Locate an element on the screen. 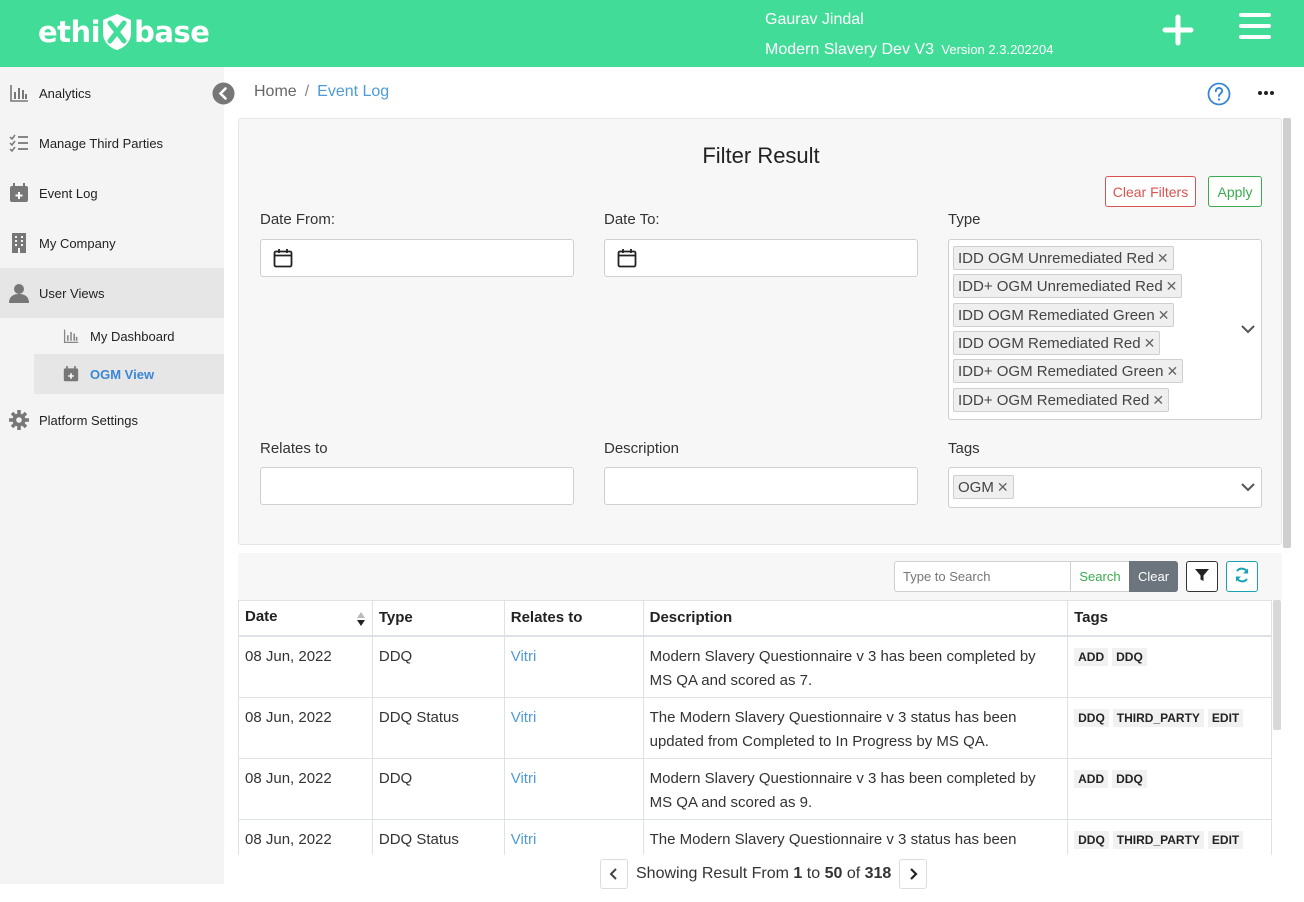 The height and width of the screenshot is (902, 1304). filter-icon is located at coordinates (1202, 575).